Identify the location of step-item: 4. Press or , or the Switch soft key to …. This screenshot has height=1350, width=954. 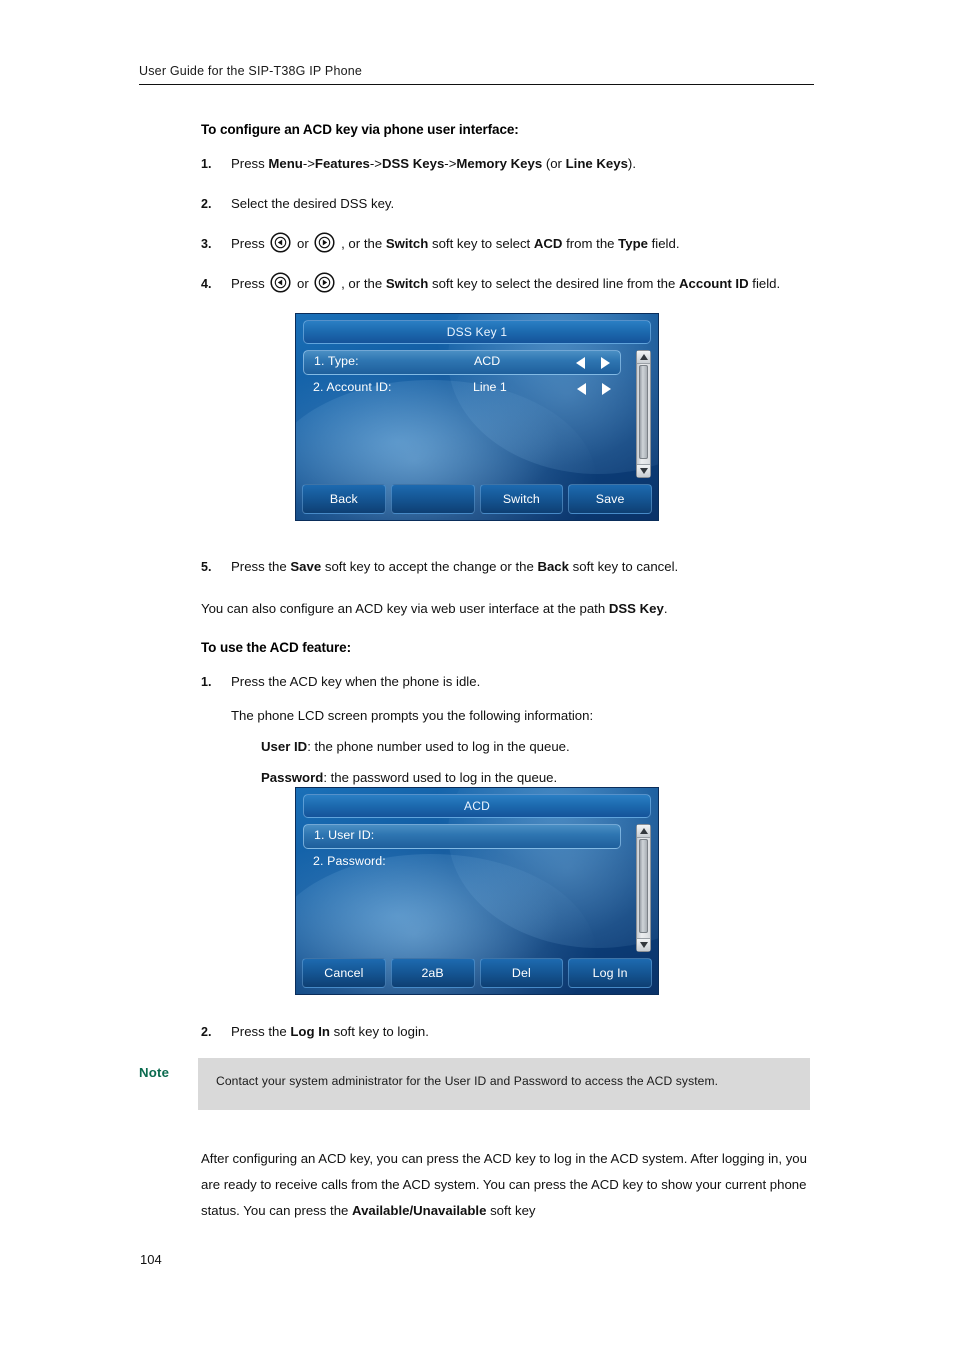
(510, 284).